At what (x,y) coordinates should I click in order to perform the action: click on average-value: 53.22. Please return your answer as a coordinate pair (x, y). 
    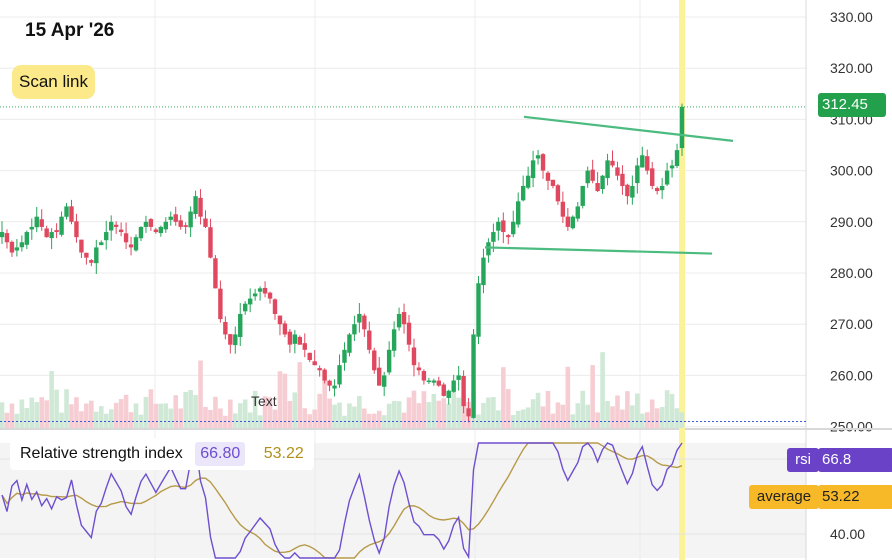
    Looking at the image, I should click on (283, 453).